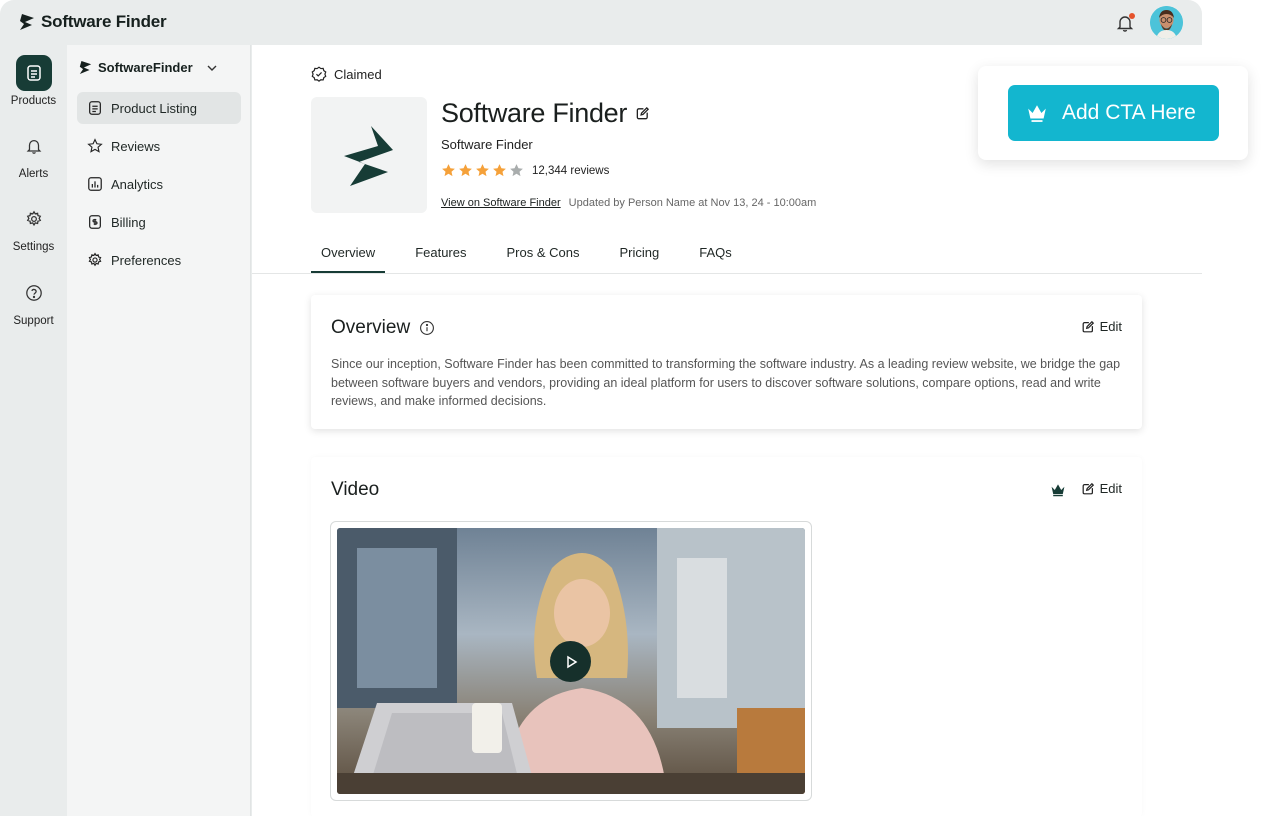 This screenshot has width=1265, height=816. What do you see at coordinates (358, 74) in the screenshot?
I see `claimed-label: Claimed` at bounding box center [358, 74].